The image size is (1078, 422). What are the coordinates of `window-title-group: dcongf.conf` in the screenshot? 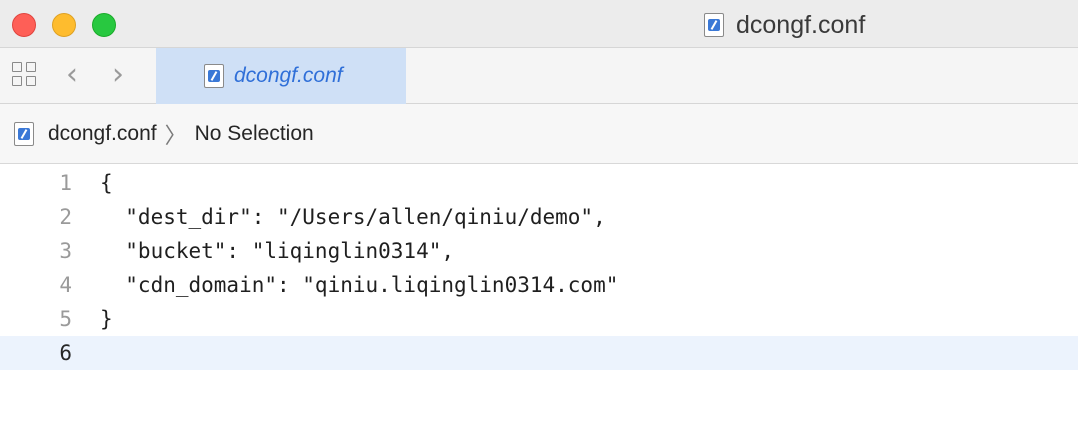 It's located at (784, 25).